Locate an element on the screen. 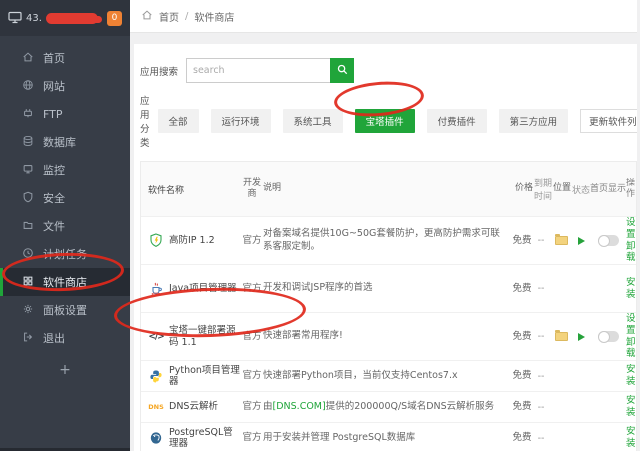 The width and height of the screenshot is (640, 451). ip-redaction is located at coordinates (71, 18).